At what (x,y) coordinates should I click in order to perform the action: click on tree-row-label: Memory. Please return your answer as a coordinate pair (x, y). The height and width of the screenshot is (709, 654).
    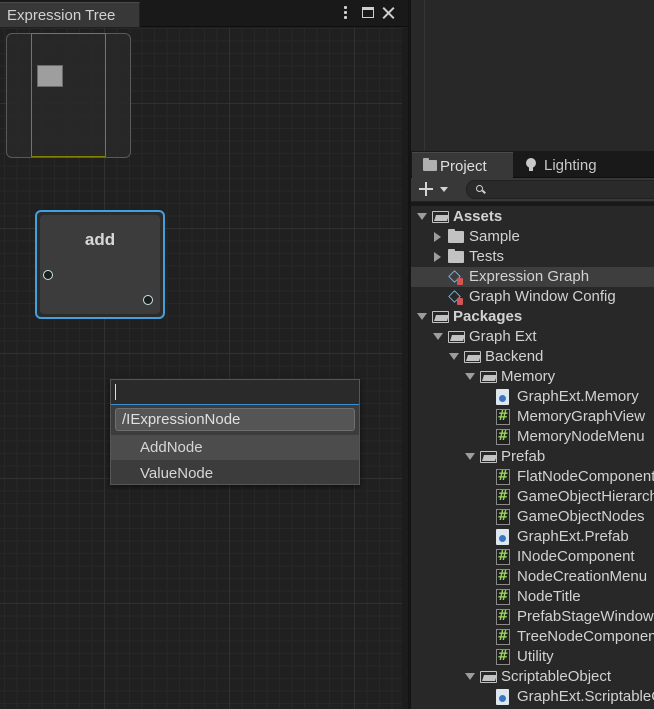
    Looking at the image, I should click on (528, 376).